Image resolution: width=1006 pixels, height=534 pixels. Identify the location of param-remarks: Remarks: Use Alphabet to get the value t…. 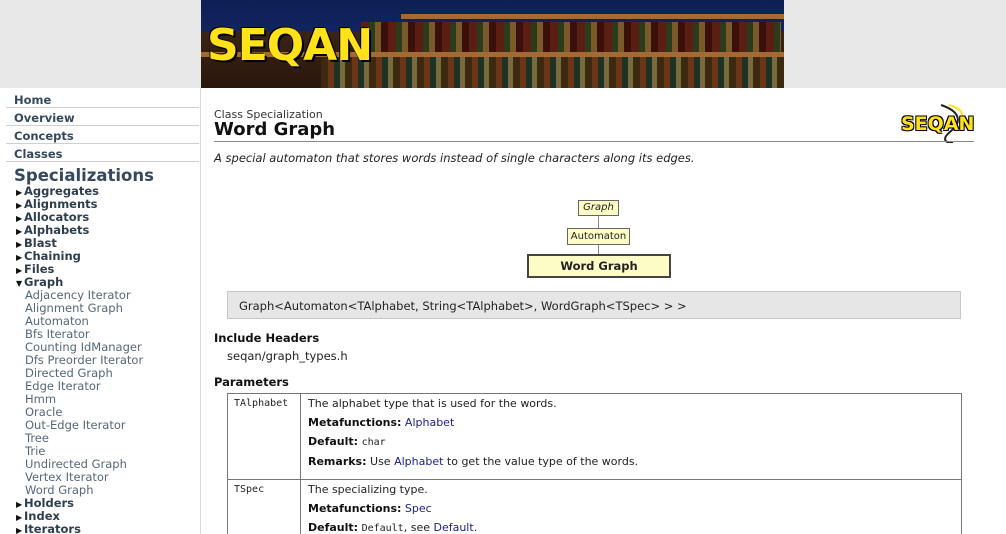
(473, 461).